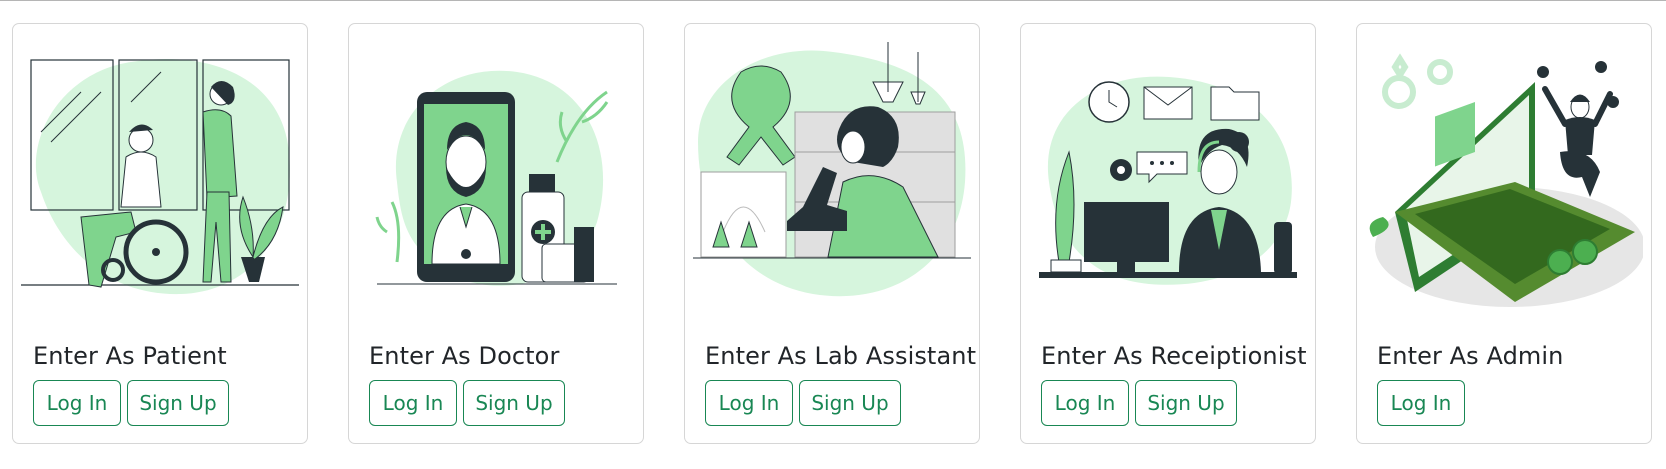 Image resolution: width=1666 pixels, height=469 pixels. I want to click on patient-wheelchair-illustration, so click(160, 176).